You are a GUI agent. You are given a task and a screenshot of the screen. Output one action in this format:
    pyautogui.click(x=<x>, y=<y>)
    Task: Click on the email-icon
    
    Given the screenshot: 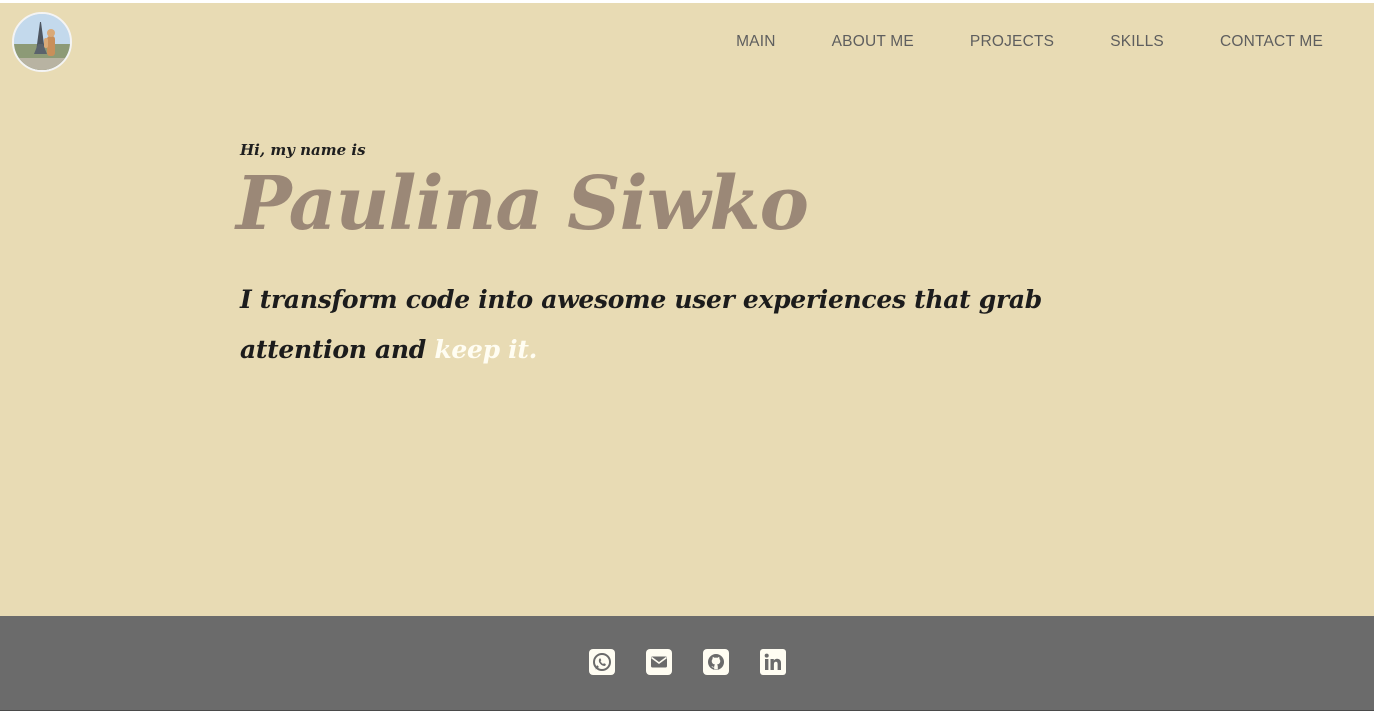 What is the action you would take?
    pyautogui.click(x=659, y=662)
    